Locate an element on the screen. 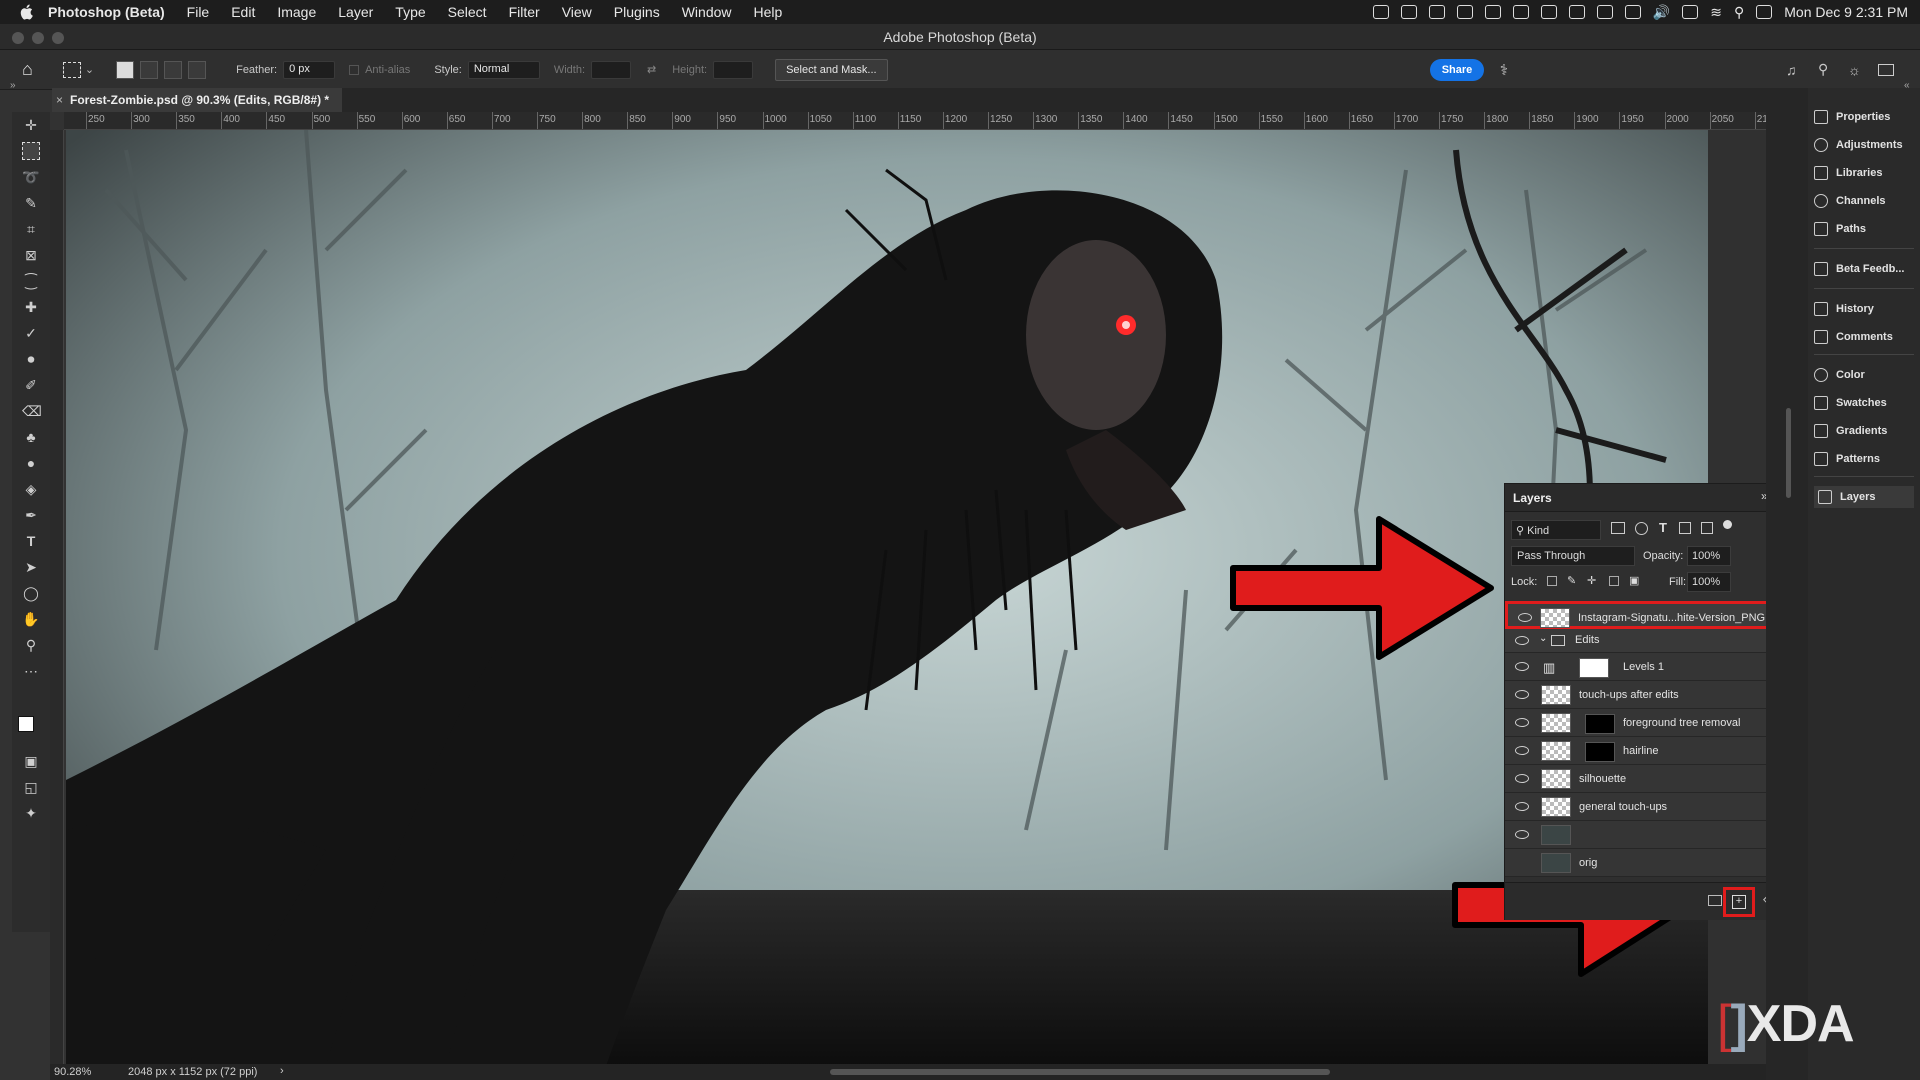 The height and width of the screenshot is (1080, 1920). new-group-icon is located at coordinates (1715, 900).